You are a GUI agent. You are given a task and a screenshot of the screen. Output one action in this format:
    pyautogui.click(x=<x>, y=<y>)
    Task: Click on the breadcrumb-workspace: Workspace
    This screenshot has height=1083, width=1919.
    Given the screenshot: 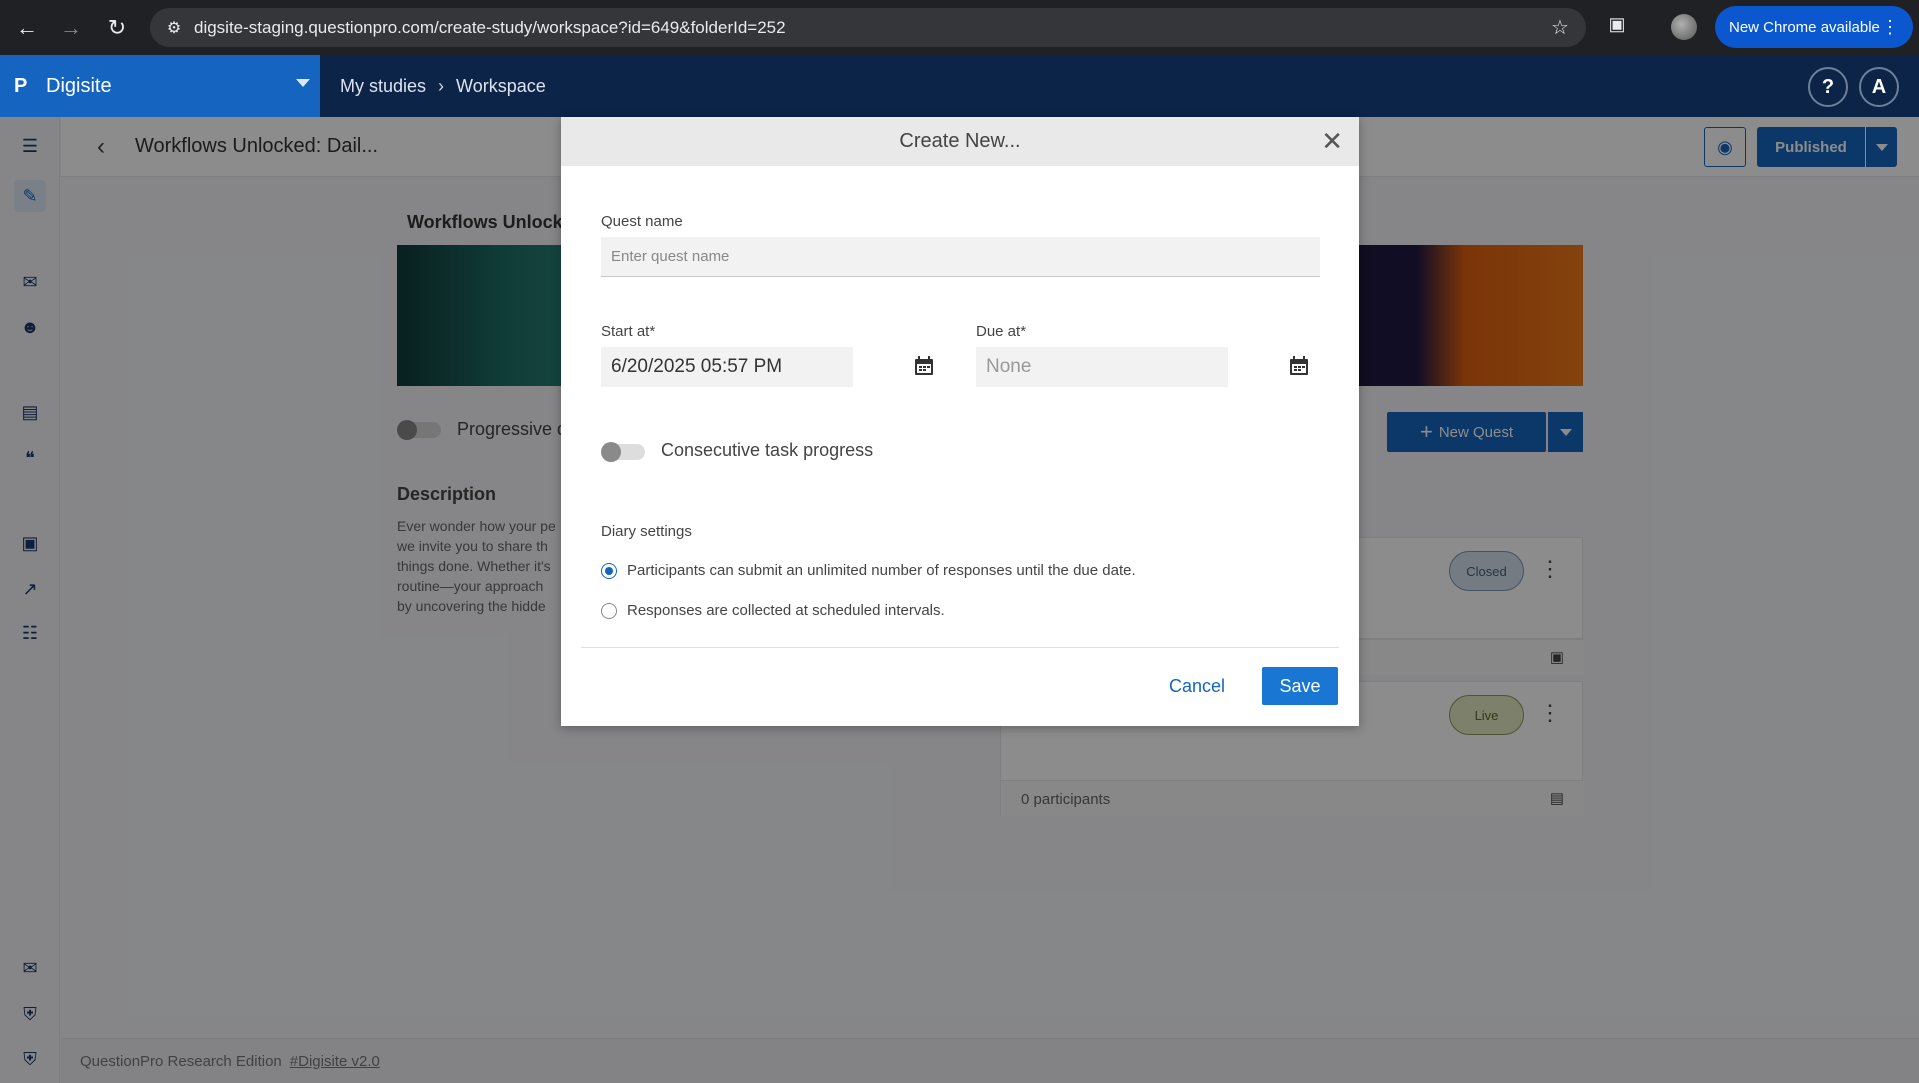 What is the action you would take?
    pyautogui.click(x=501, y=86)
    